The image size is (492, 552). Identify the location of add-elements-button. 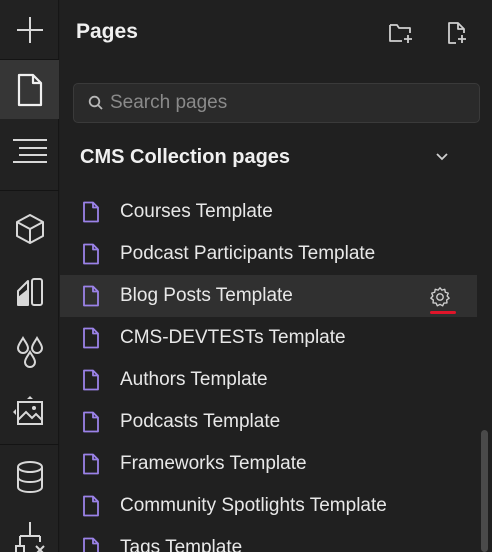
(29, 29).